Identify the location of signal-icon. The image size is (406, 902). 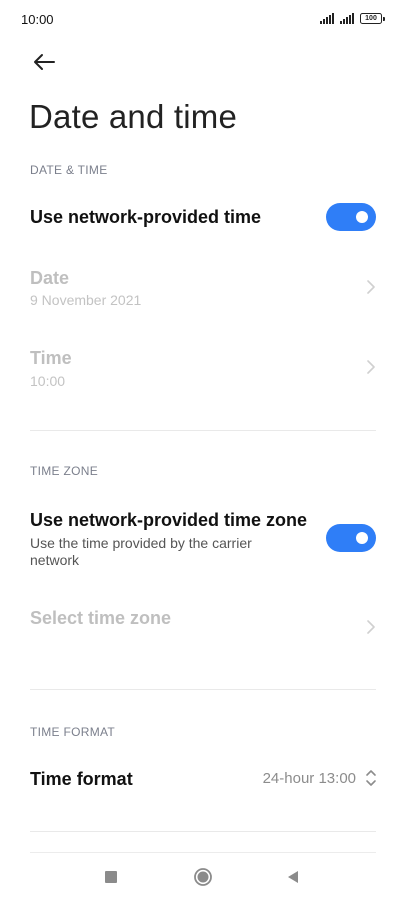
(327, 18).